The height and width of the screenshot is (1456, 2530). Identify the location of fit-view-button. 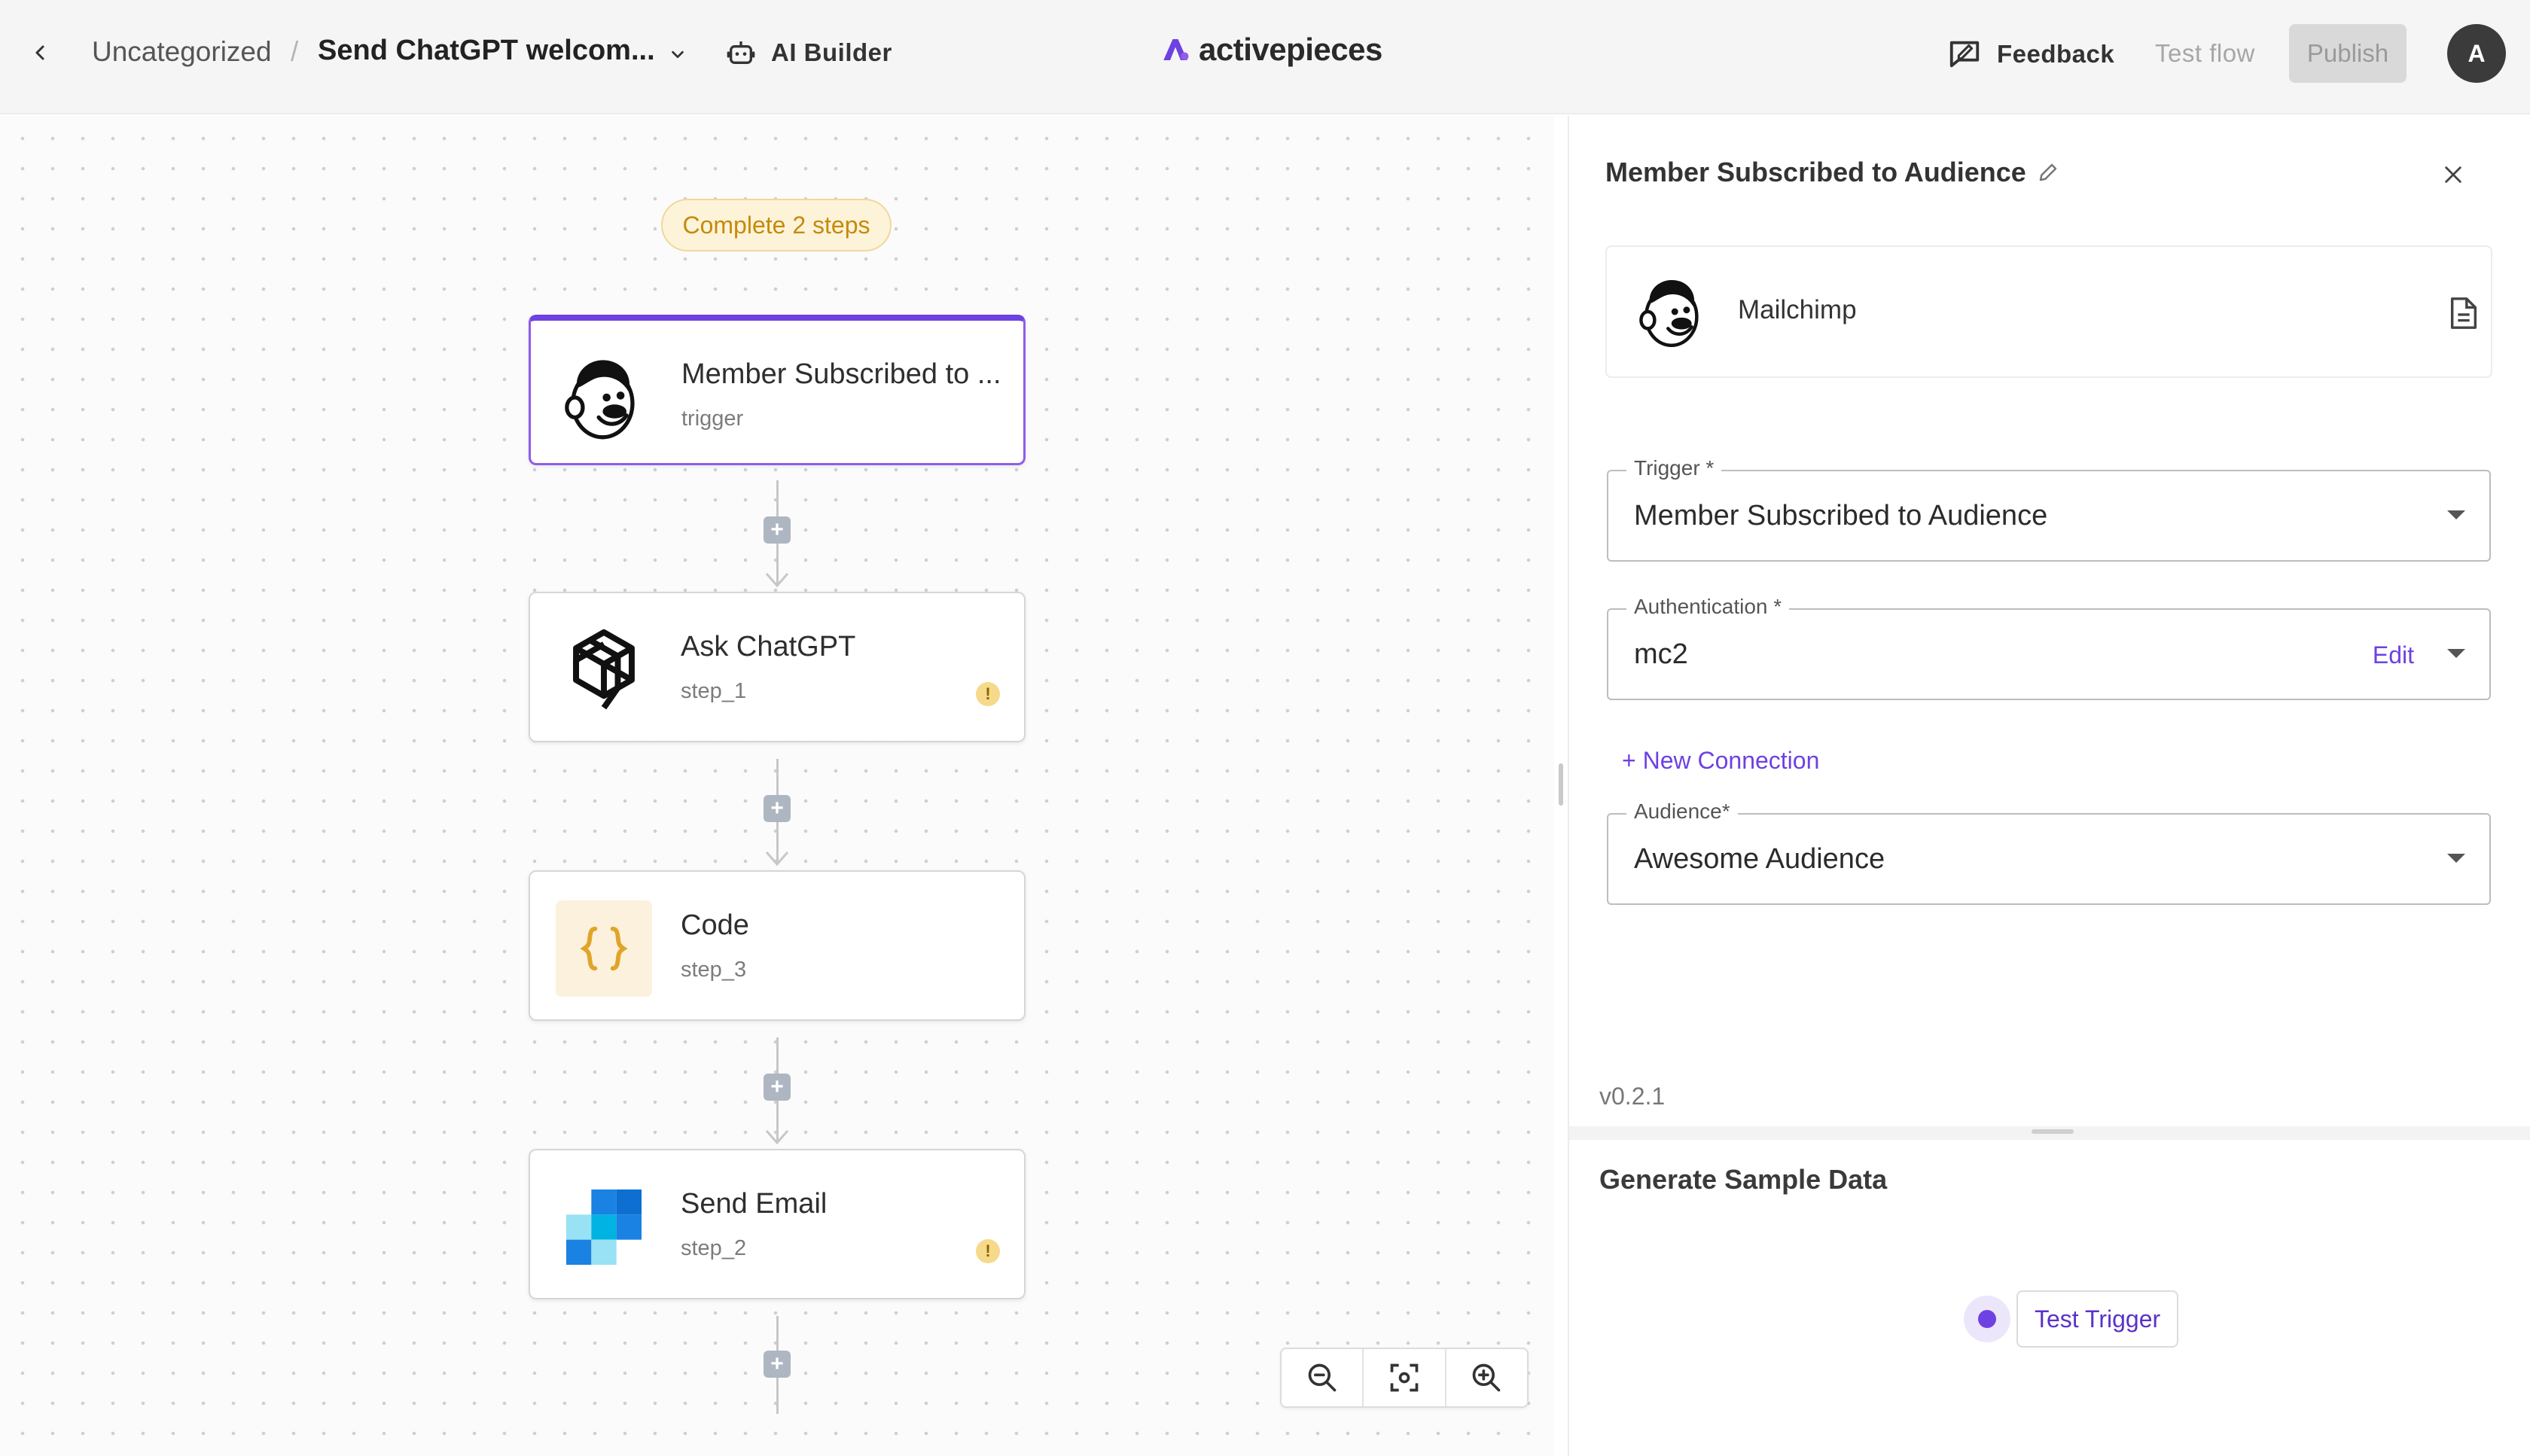
(1405, 1377).